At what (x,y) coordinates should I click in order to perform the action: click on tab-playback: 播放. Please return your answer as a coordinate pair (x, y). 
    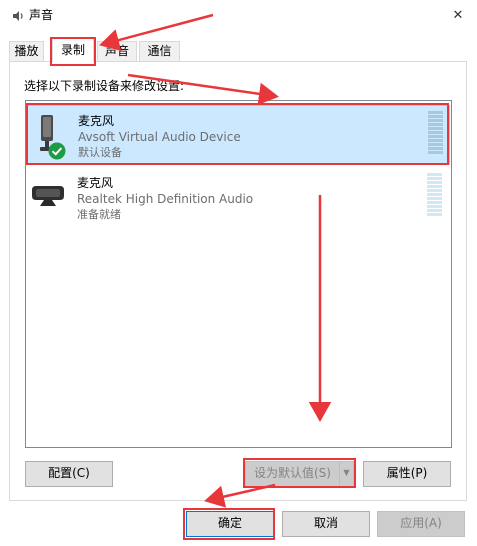
    Looking at the image, I should click on (26, 51).